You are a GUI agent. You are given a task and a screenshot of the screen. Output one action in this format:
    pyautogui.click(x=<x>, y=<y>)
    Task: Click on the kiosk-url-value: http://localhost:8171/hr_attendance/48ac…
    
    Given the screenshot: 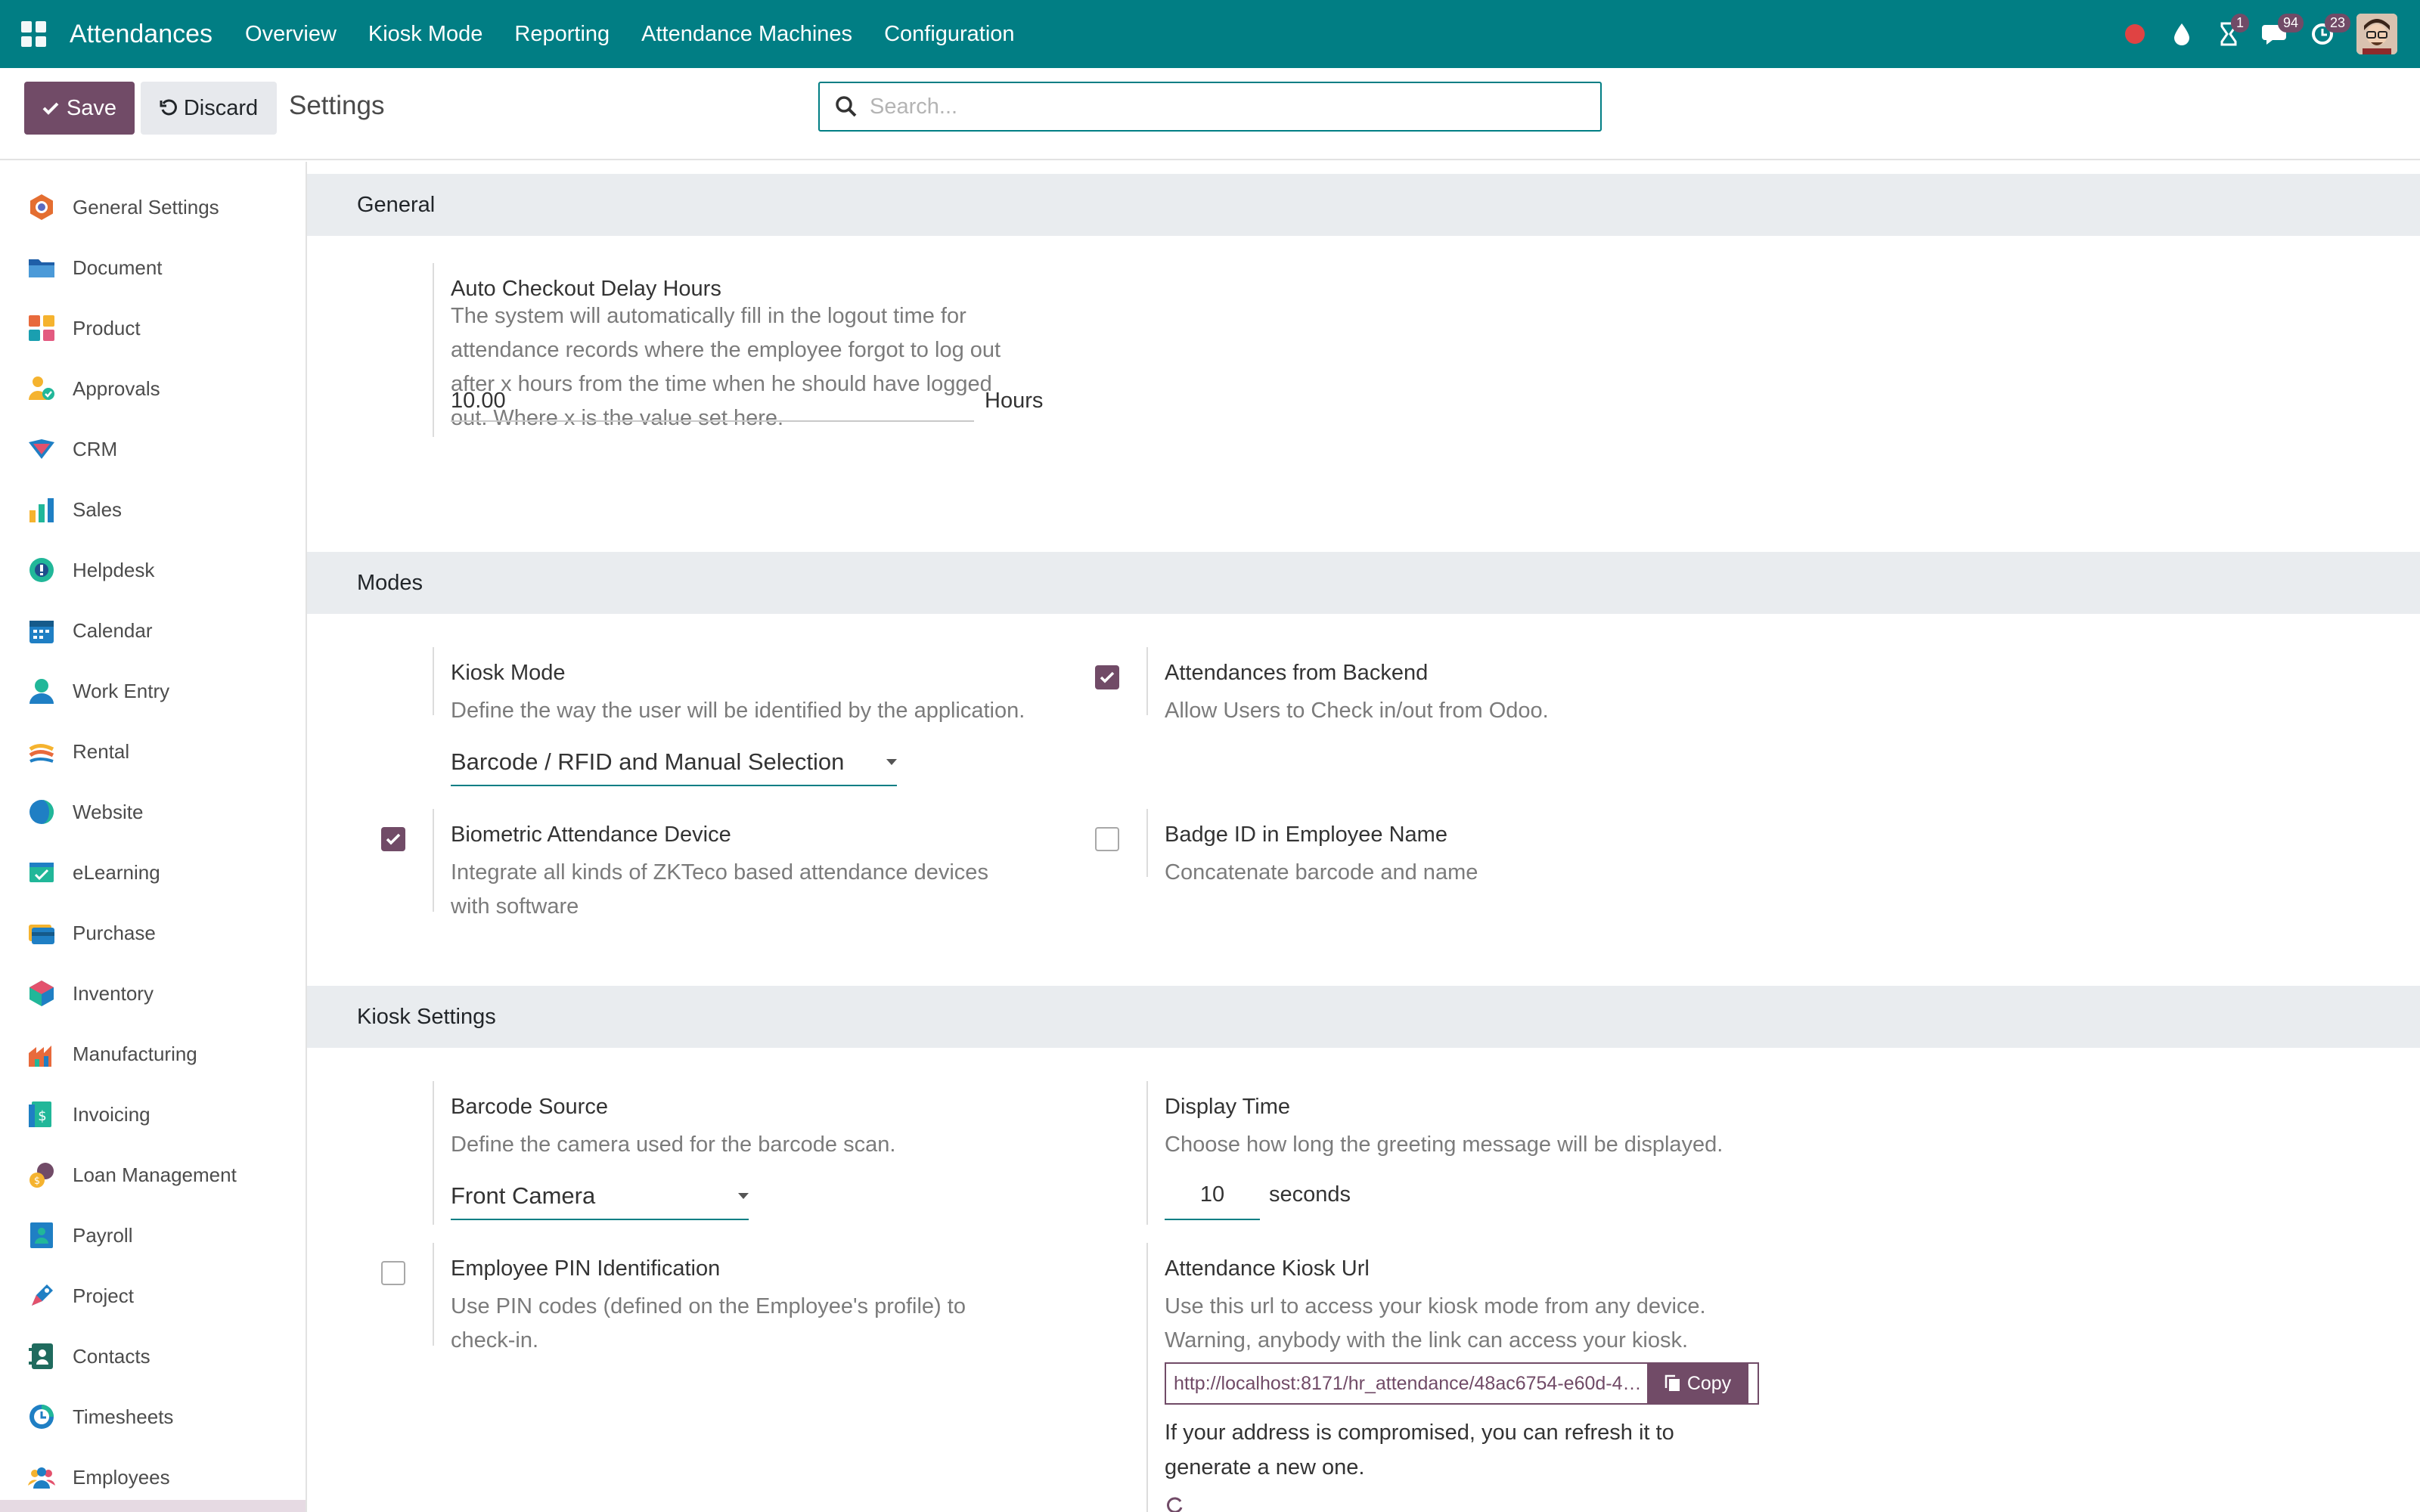 What is the action you would take?
    pyautogui.click(x=1406, y=1384)
    